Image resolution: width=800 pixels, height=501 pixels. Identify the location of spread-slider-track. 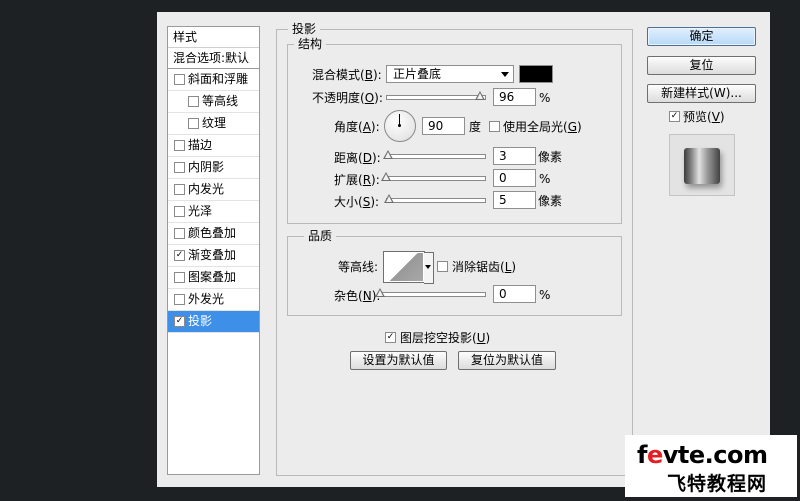
(436, 178).